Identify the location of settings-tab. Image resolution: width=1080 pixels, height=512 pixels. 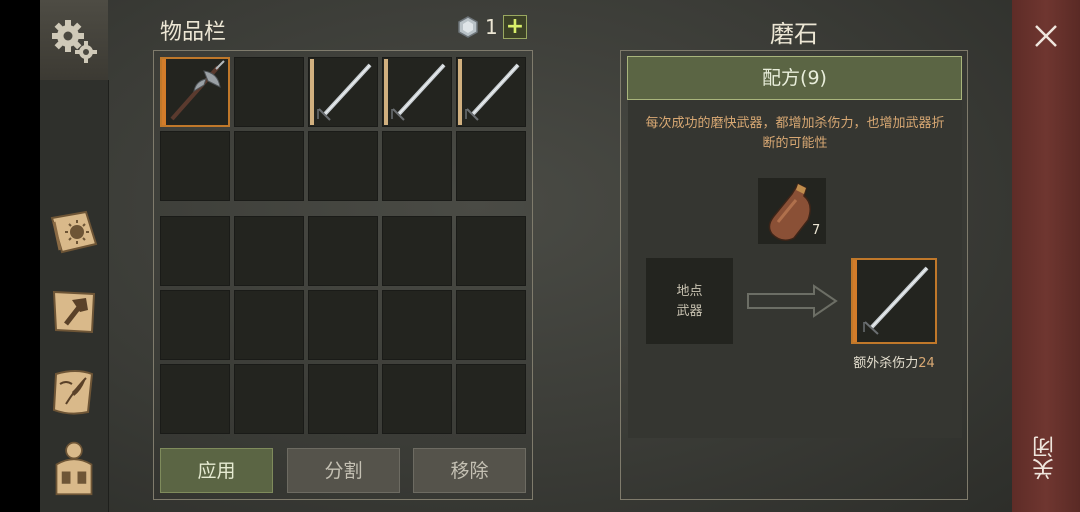
(74, 40).